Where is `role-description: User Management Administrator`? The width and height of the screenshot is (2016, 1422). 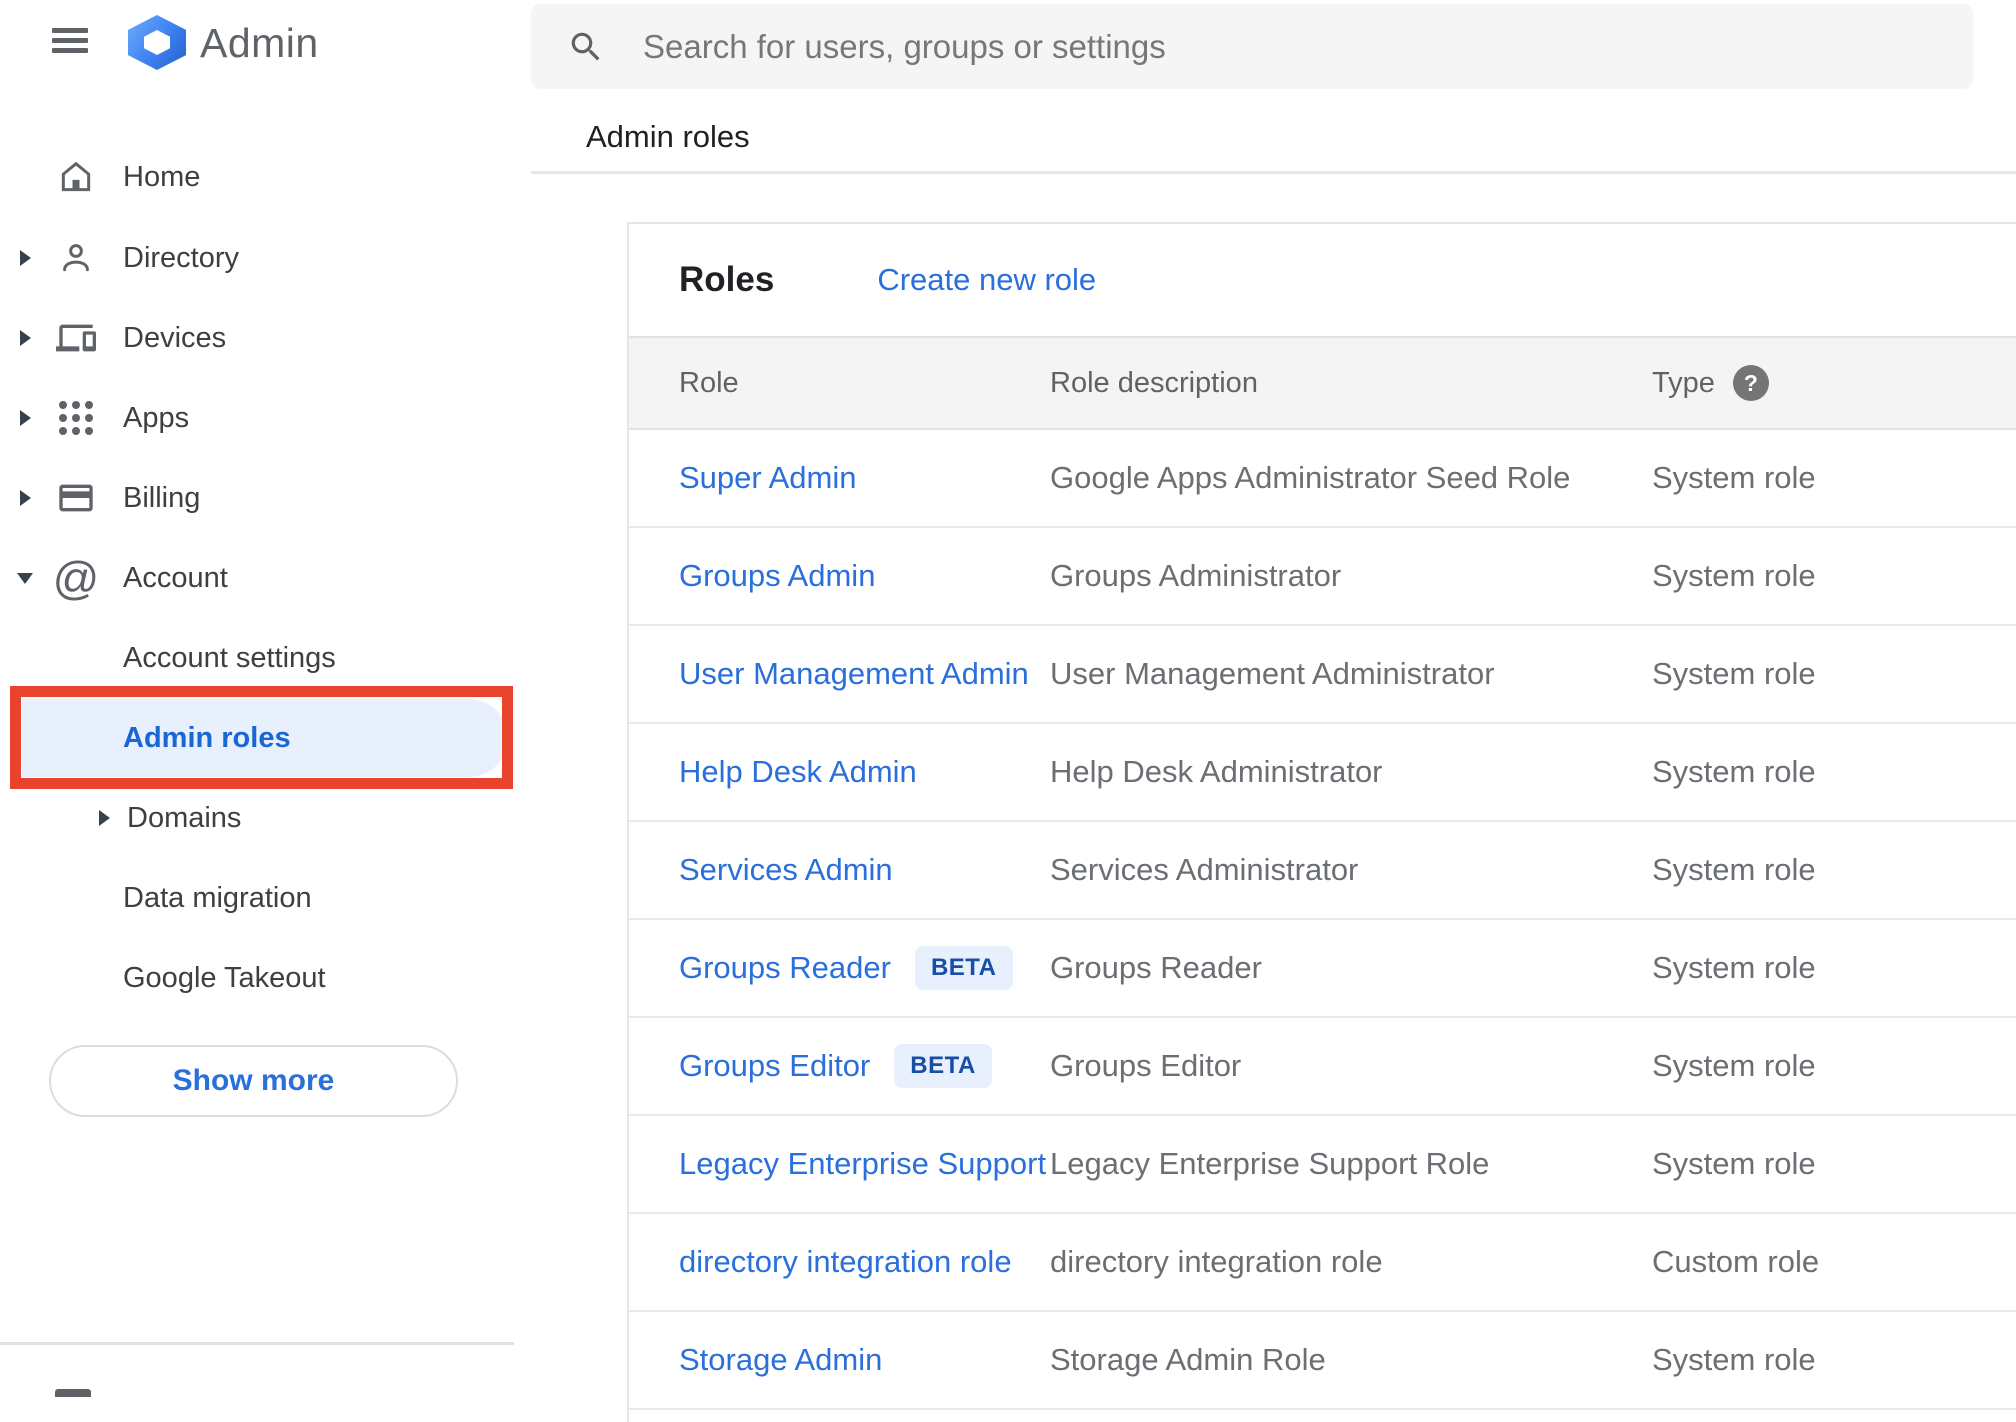 role-description: User Management Administrator is located at coordinates (1272, 673).